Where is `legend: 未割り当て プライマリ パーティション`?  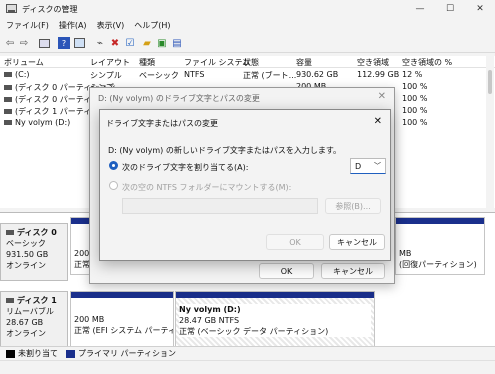 legend: 未割り当て プライマリ パーティション is located at coordinates (247, 353).